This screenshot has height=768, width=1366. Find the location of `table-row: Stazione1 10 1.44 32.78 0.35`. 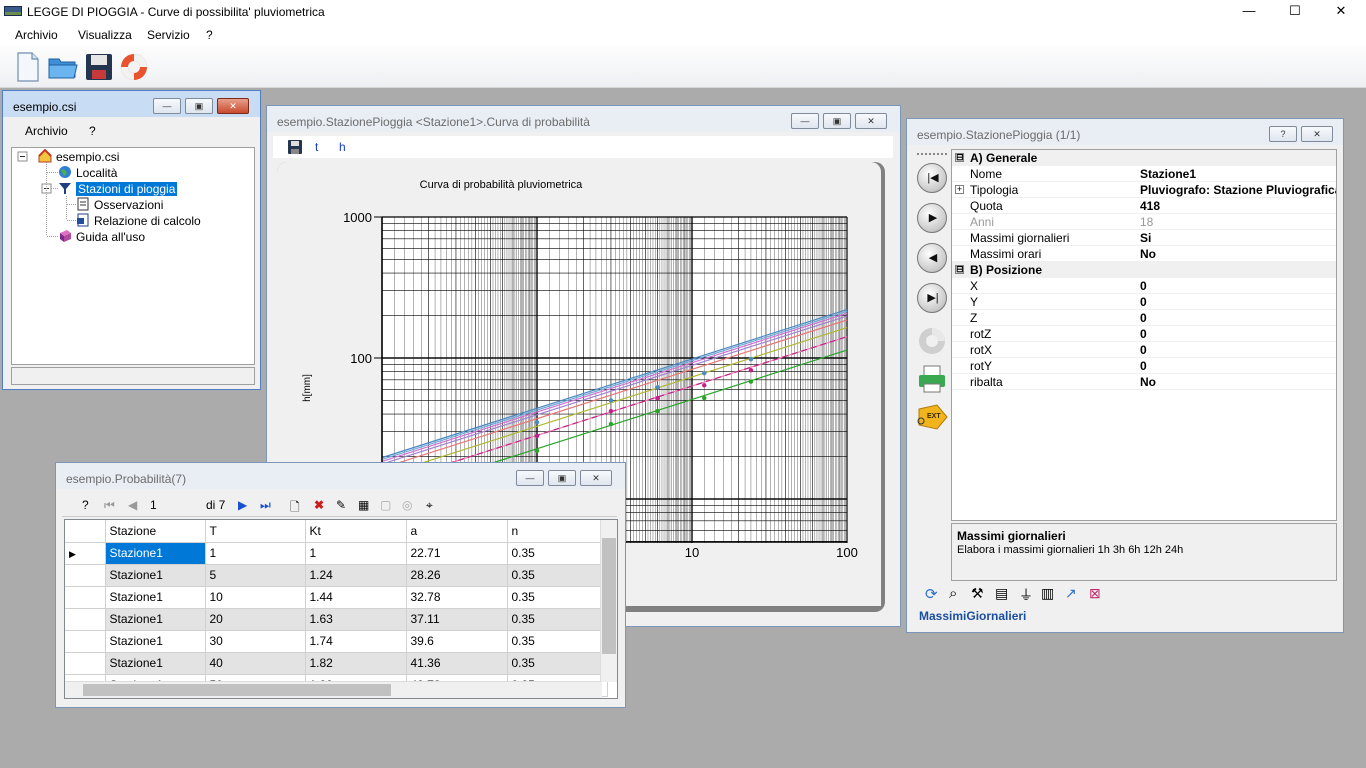

table-row: Stazione1 10 1.44 32.78 0.35 is located at coordinates (336, 597).